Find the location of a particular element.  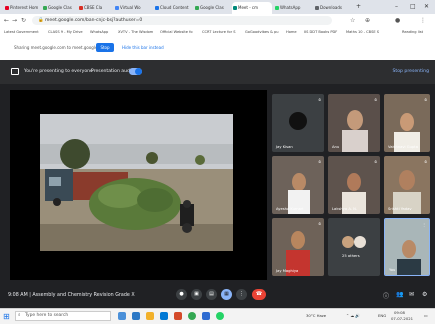

bookmark-item: IIS DDT Books PDF is located at coordinates (320, 32).